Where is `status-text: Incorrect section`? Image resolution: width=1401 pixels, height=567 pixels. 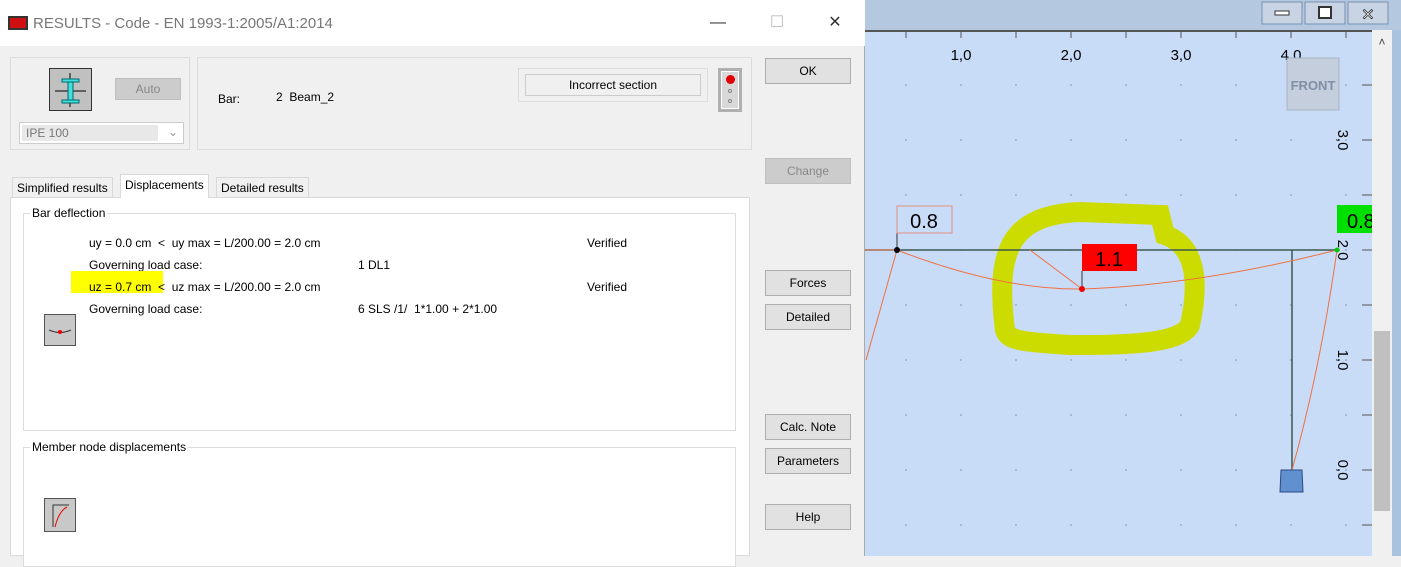
status-text: Incorrect section is located at coordinates (613, 85).